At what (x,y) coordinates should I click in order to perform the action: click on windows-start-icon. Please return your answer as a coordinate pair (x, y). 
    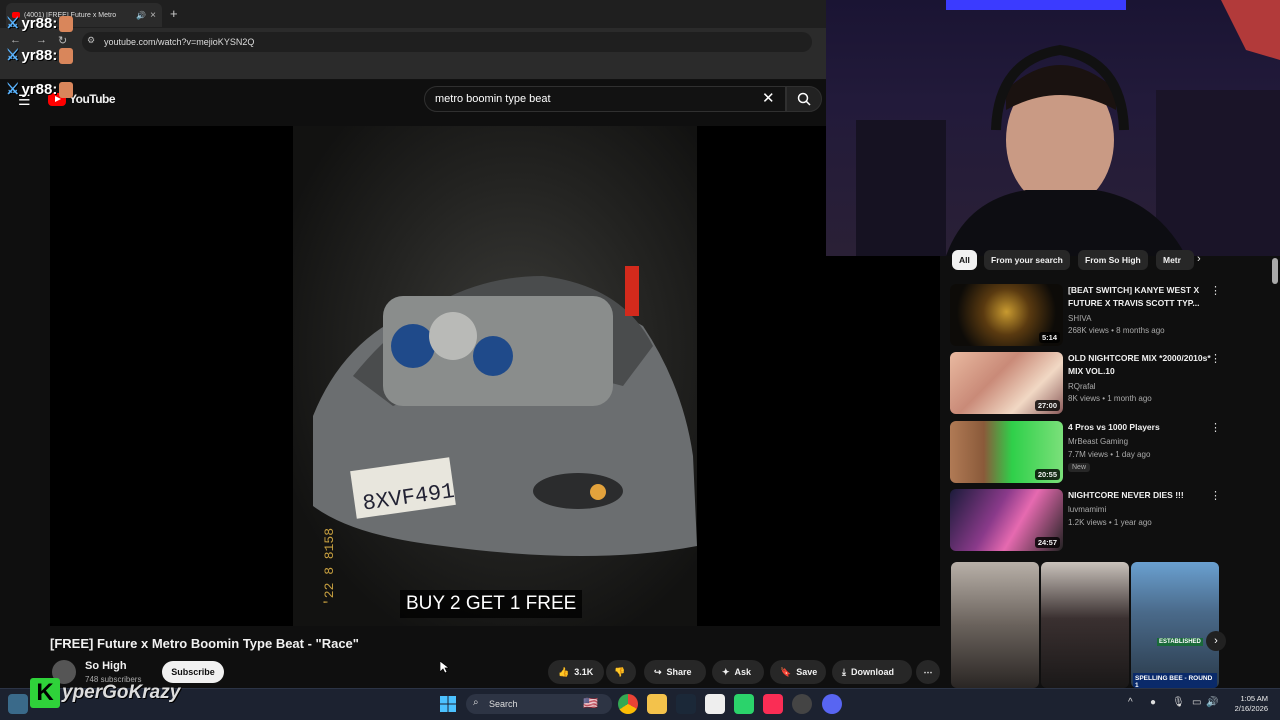
    Looking at the image, I should click on (448, 704).